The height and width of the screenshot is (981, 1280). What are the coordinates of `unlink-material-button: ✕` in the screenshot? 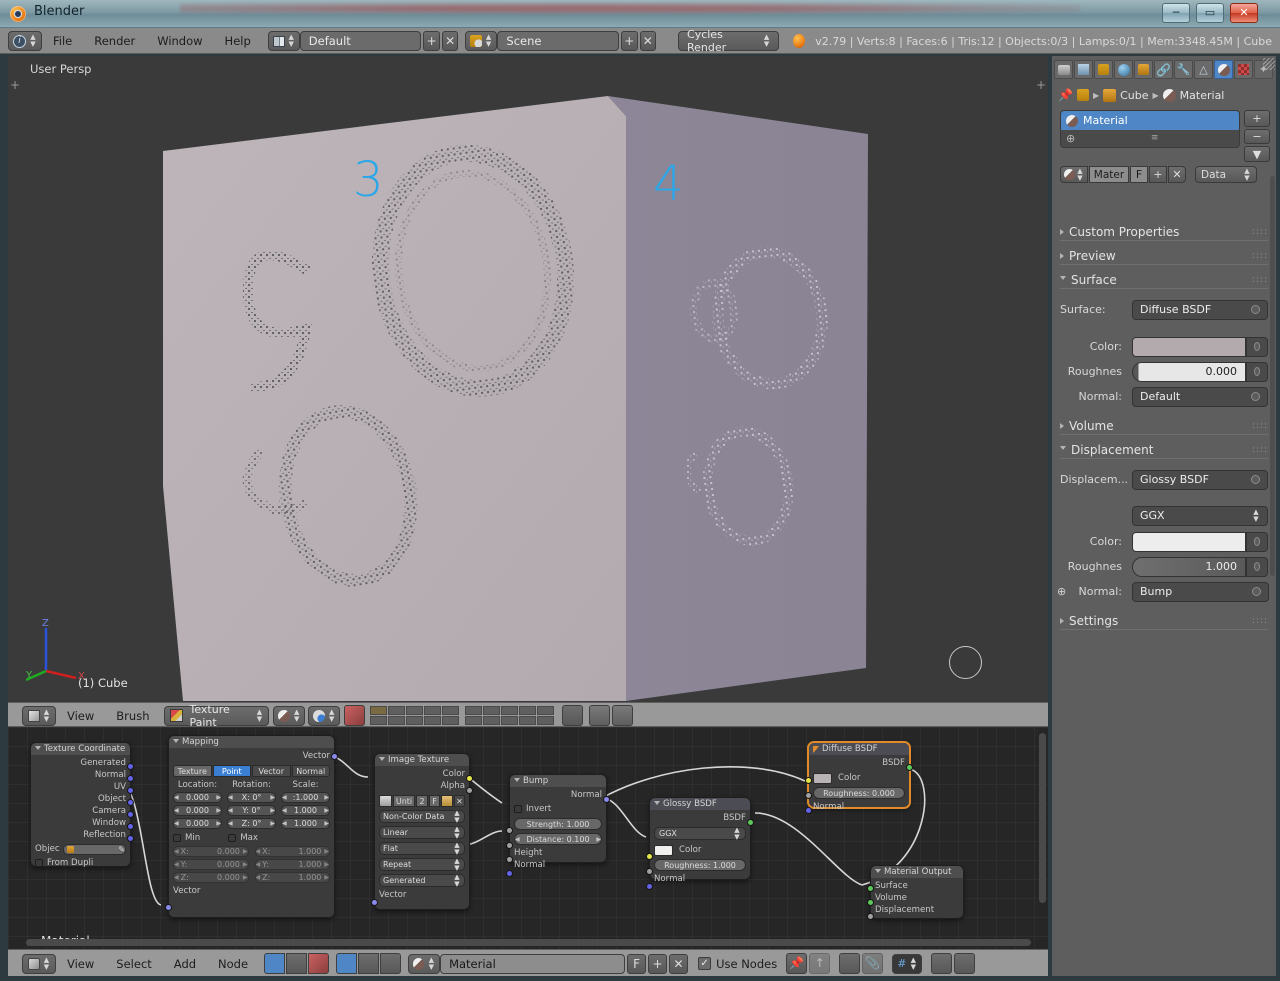 It's located at (1177, 174).